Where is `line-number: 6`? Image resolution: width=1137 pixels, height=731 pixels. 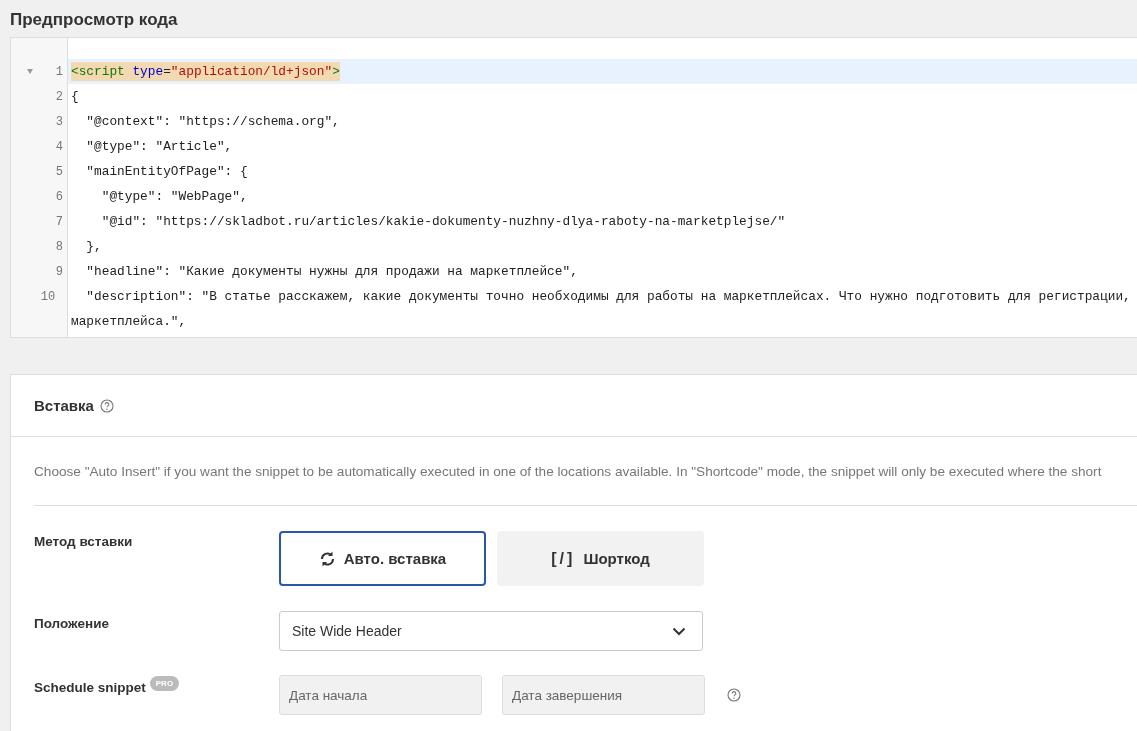 line-number: 6 is located at coordinates (59, 196).